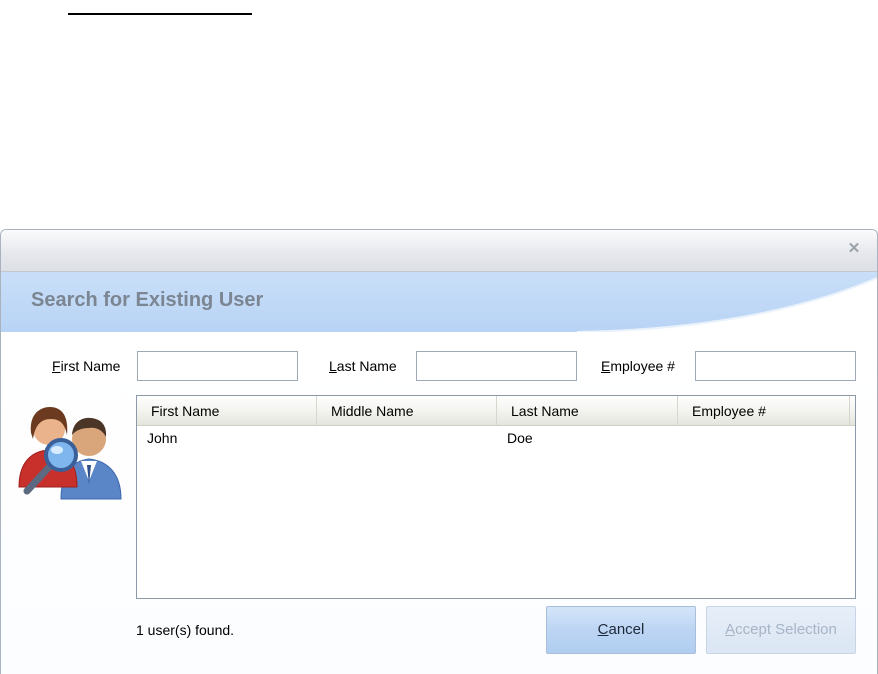  Describe the element at coordinates (90, 366) in the screenshot. I see `first-name-label-rest: irst Name` at that location.